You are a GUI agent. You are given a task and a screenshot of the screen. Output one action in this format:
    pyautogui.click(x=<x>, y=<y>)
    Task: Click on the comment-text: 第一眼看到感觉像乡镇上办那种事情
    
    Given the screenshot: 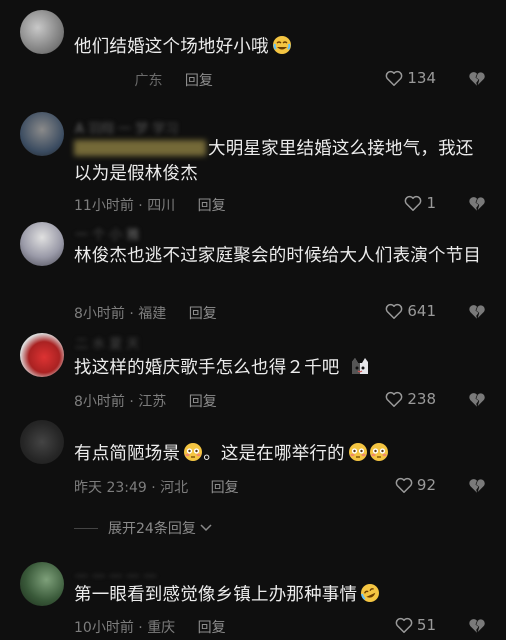 What is the action you would take?
    pyautogui.click(x=278, y=595)
    